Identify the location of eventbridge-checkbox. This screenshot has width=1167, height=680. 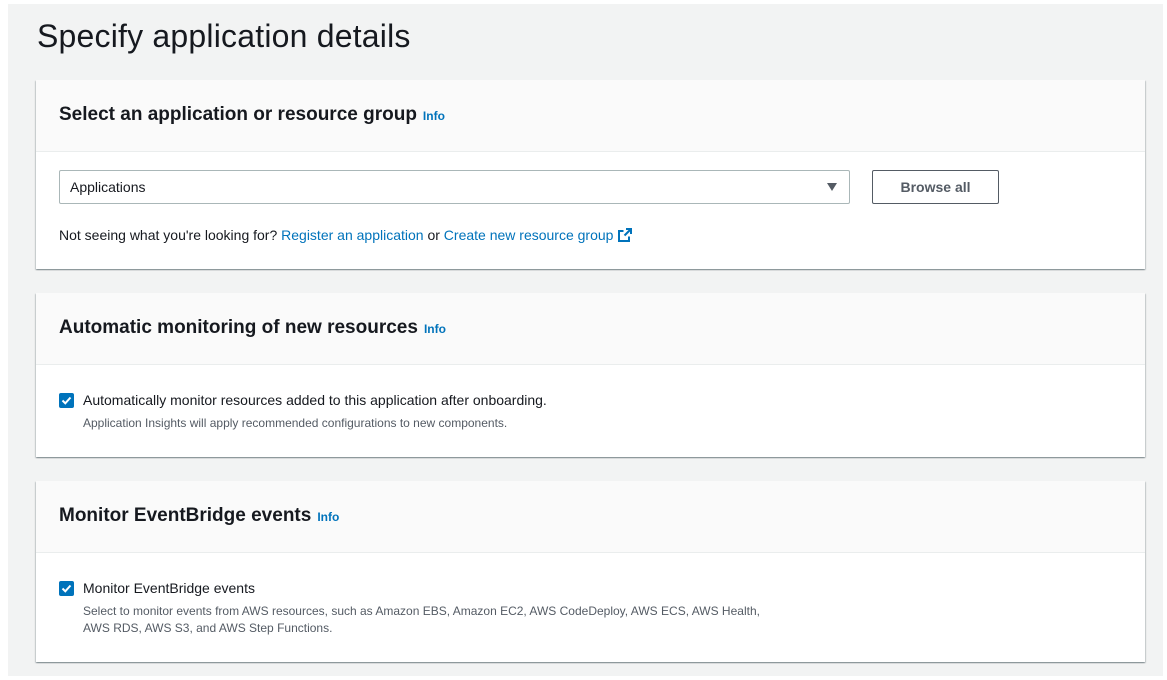
(66, 588).